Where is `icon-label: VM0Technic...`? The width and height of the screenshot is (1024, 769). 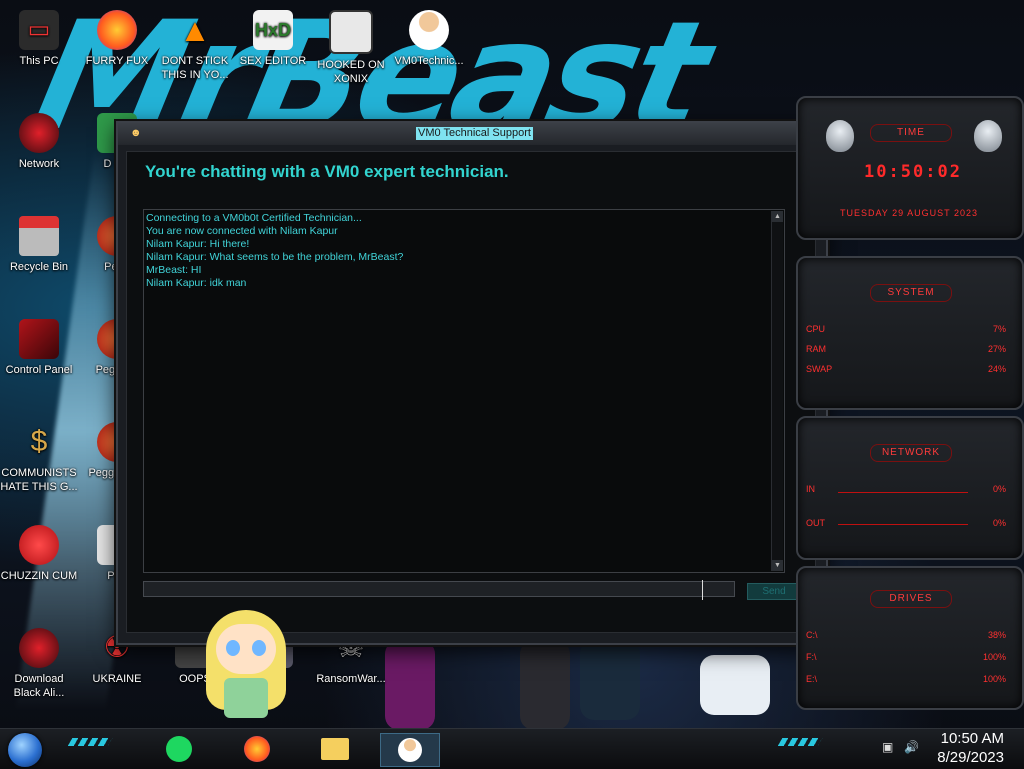
icon-label: VM0Technic... is located at coordinates (429, 61).